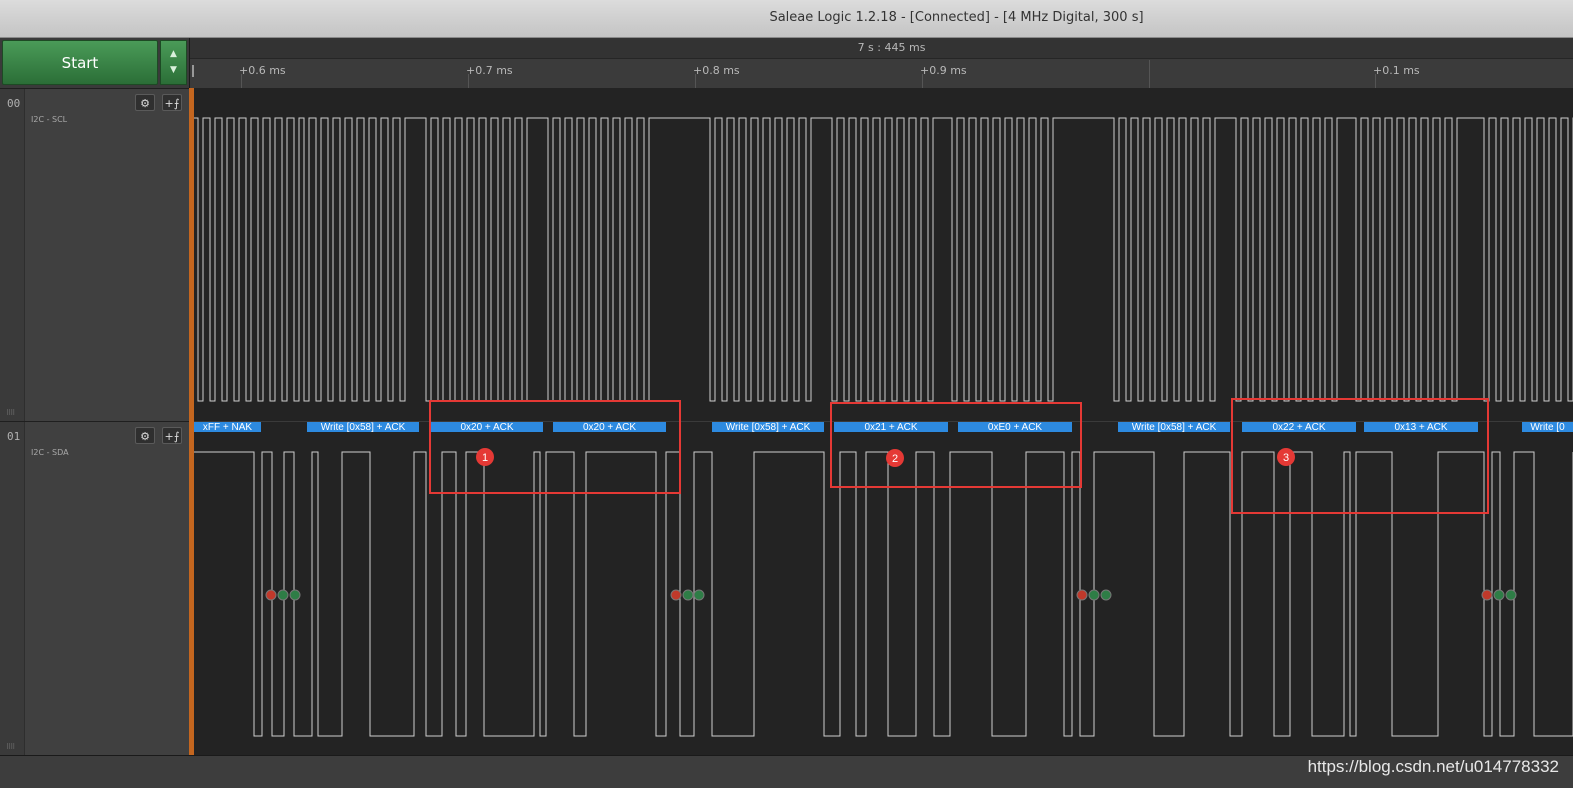 The height and width of the screenshot is (788, 1573). What do you see at coordinates (14, 103) in the screenshot?
I see `channel-number: 00` at bounding box center [14, 103].